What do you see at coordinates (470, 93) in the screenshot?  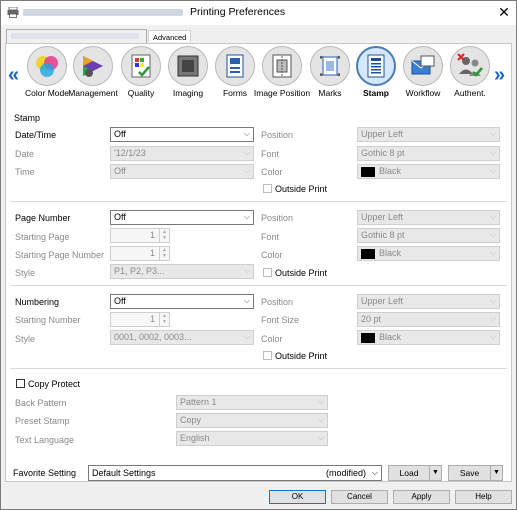 I see `category-label: Authent.` at bounding box center [470, 93].